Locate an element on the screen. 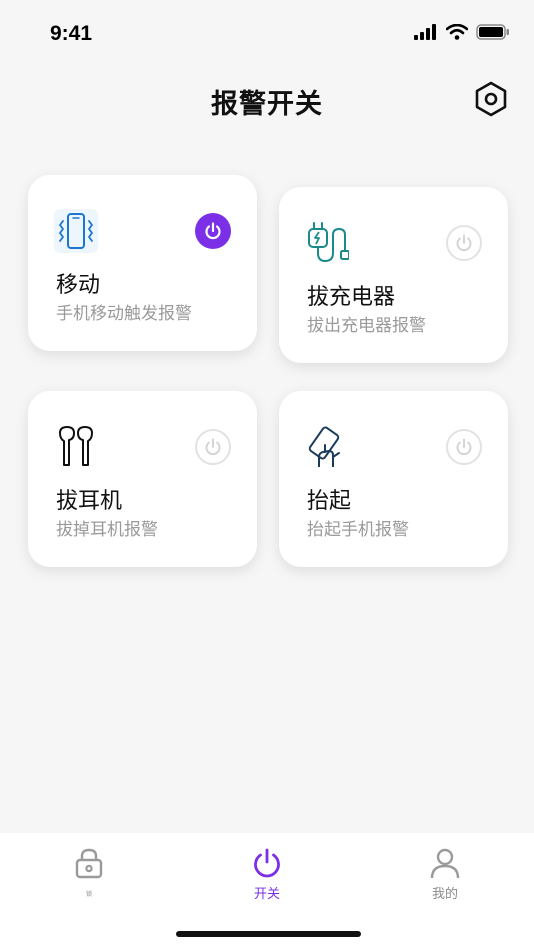  nav-bar: 报警开关 is located at coordinates (267, 100).